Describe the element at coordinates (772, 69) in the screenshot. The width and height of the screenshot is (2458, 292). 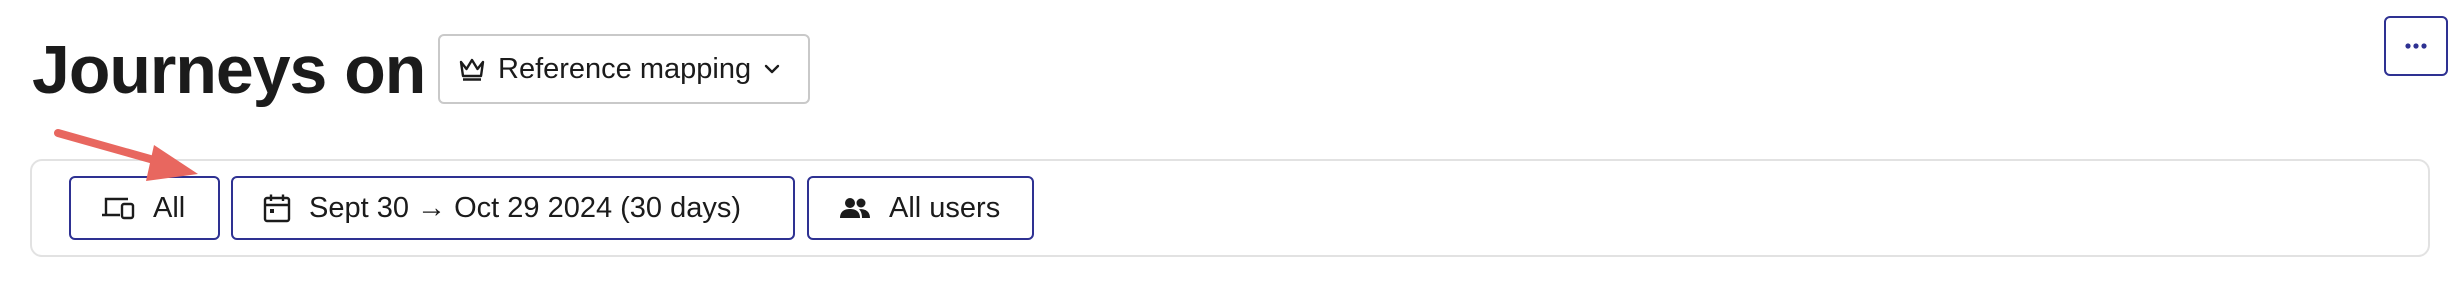
I see `chevron-down-icon` at that location.